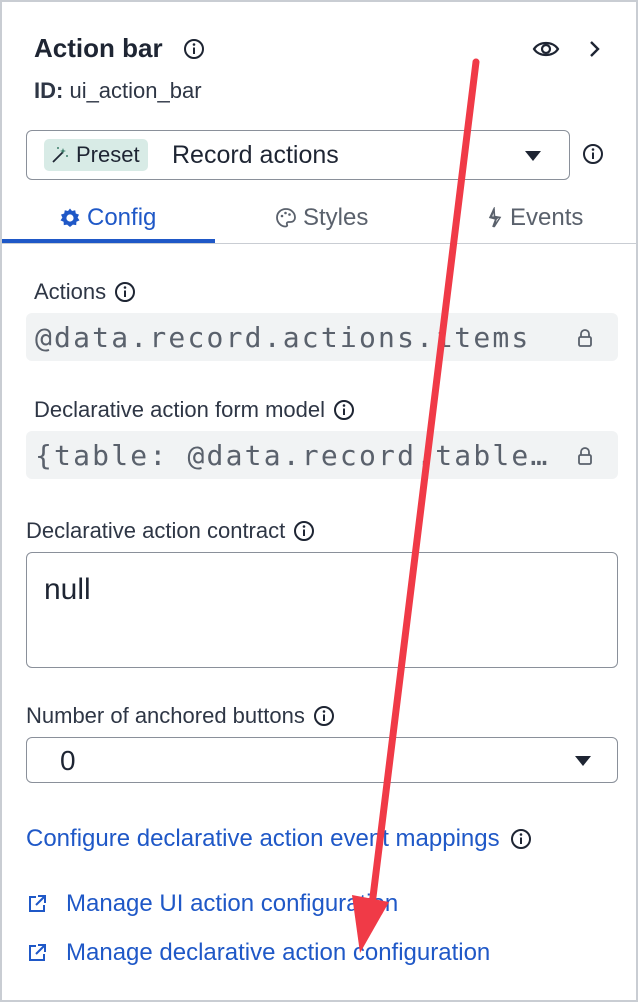 This screenshot has width=638, height=1002. What do you see at coordinates (344, 410) in the screenshot?
I see `form-model-info-icon` at bounding box center [344, 410].